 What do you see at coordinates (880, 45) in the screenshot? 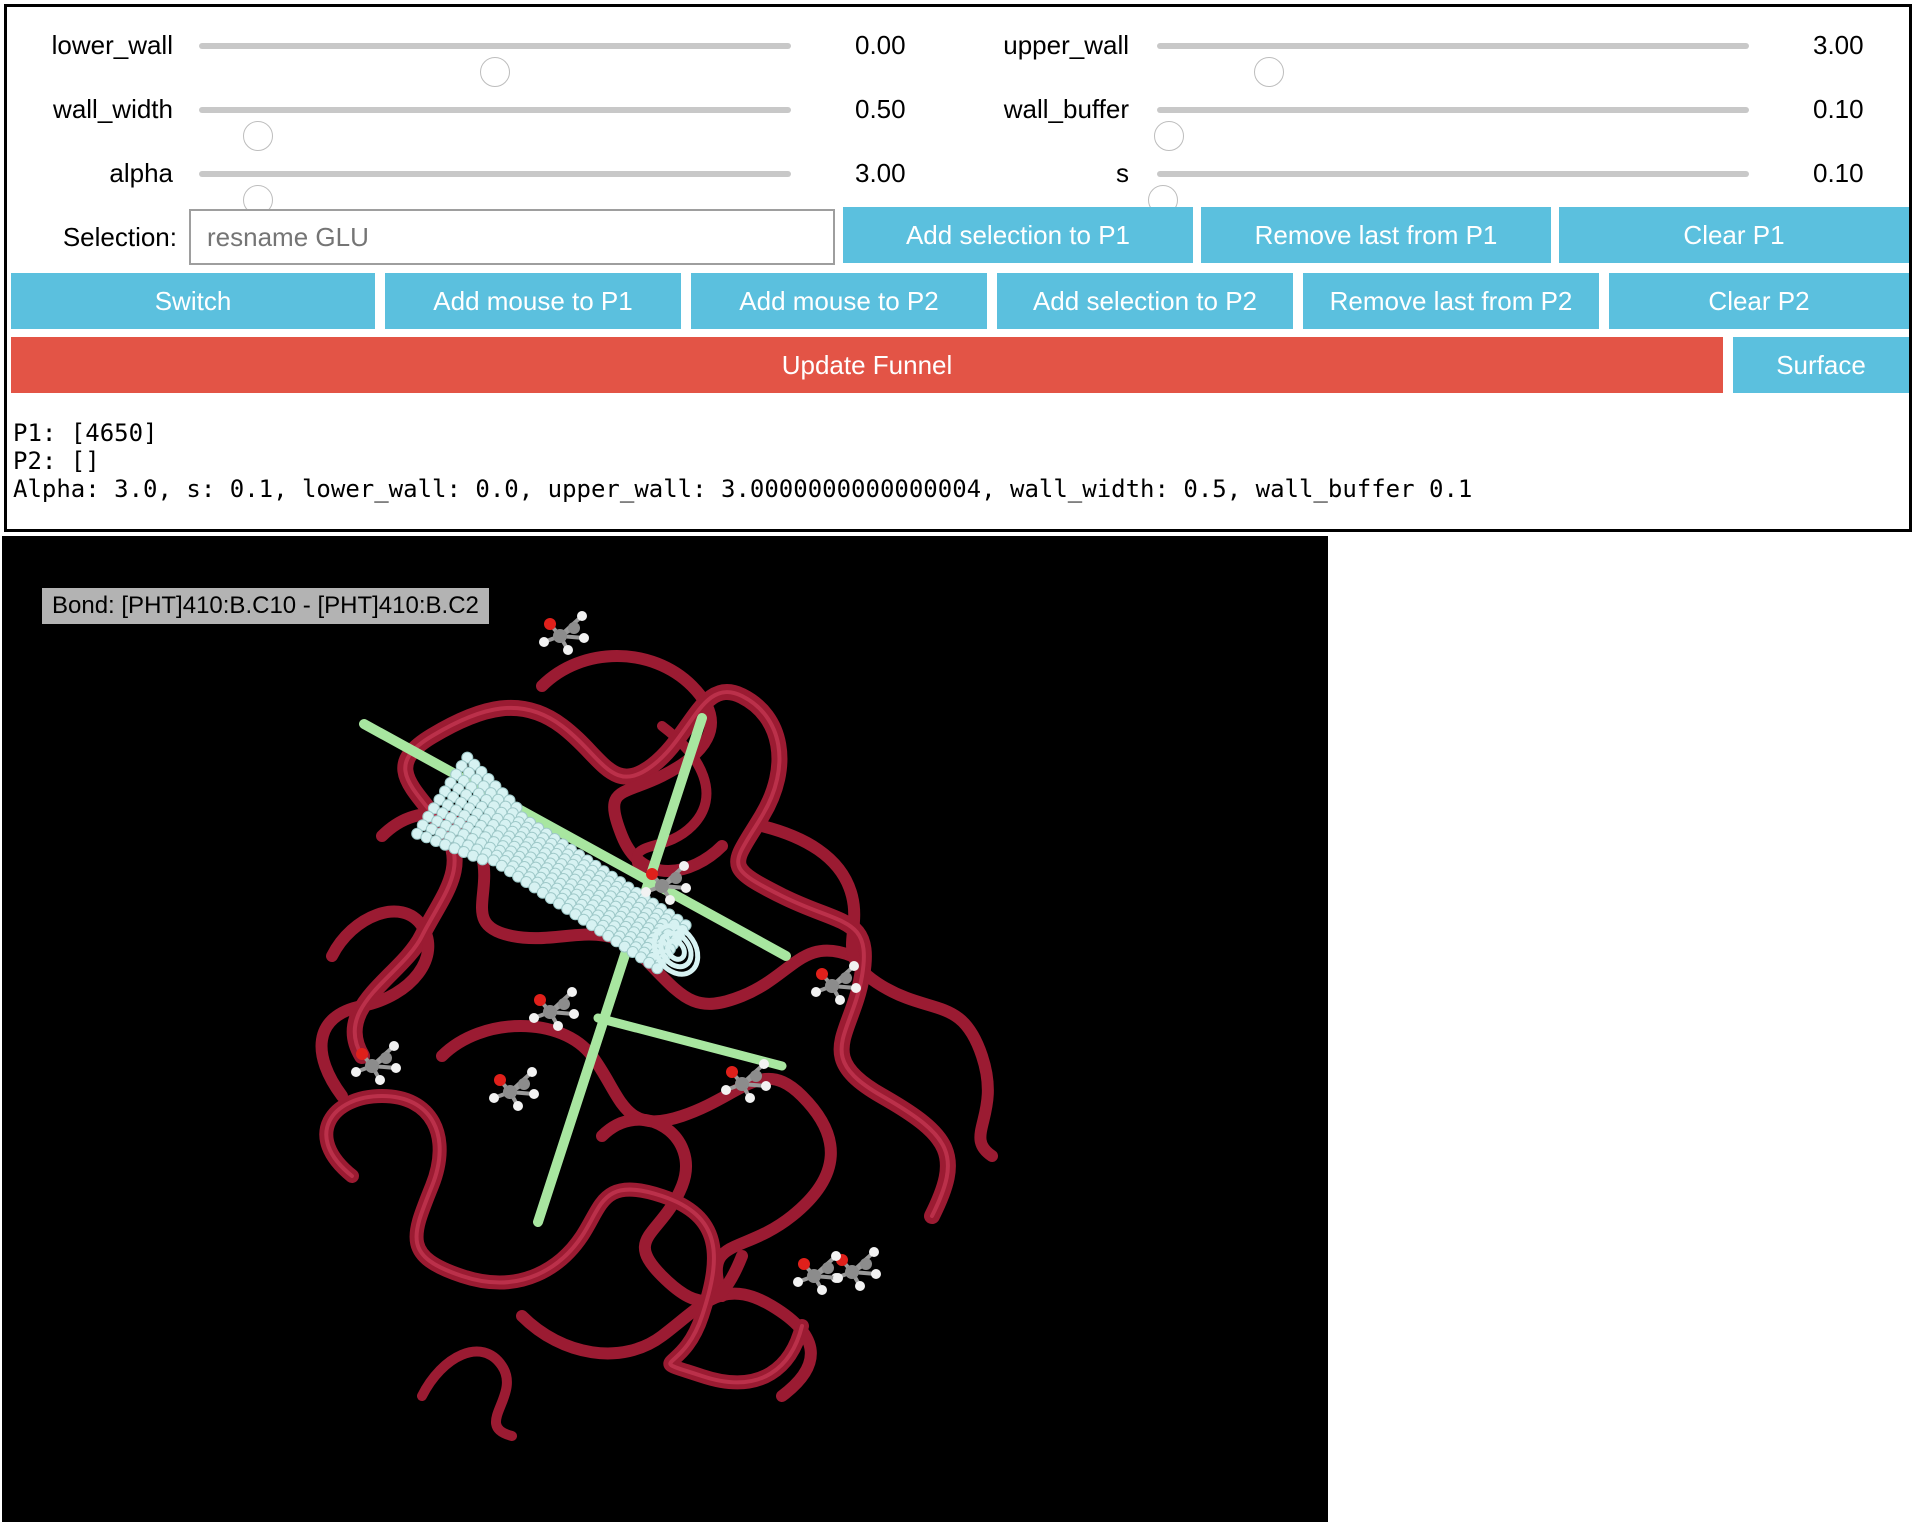
I see `lower-wall-value: 0.00` at bounding box center [880, 45].